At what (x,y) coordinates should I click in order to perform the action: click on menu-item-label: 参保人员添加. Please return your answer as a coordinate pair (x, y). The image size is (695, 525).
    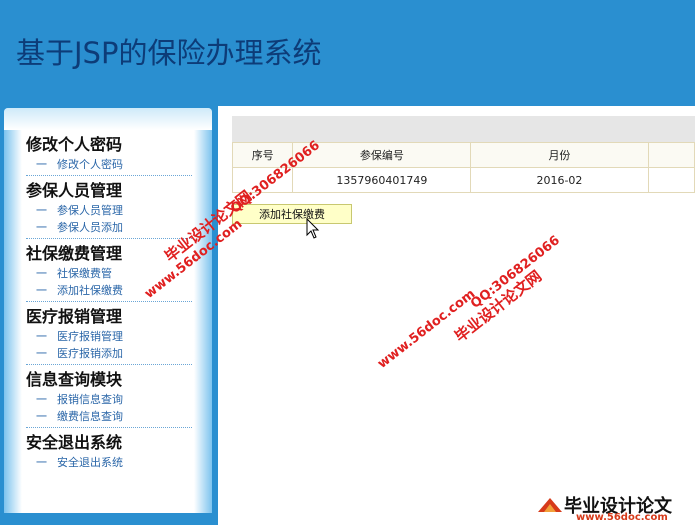
    Looking at the image, I should click on (90, 227).